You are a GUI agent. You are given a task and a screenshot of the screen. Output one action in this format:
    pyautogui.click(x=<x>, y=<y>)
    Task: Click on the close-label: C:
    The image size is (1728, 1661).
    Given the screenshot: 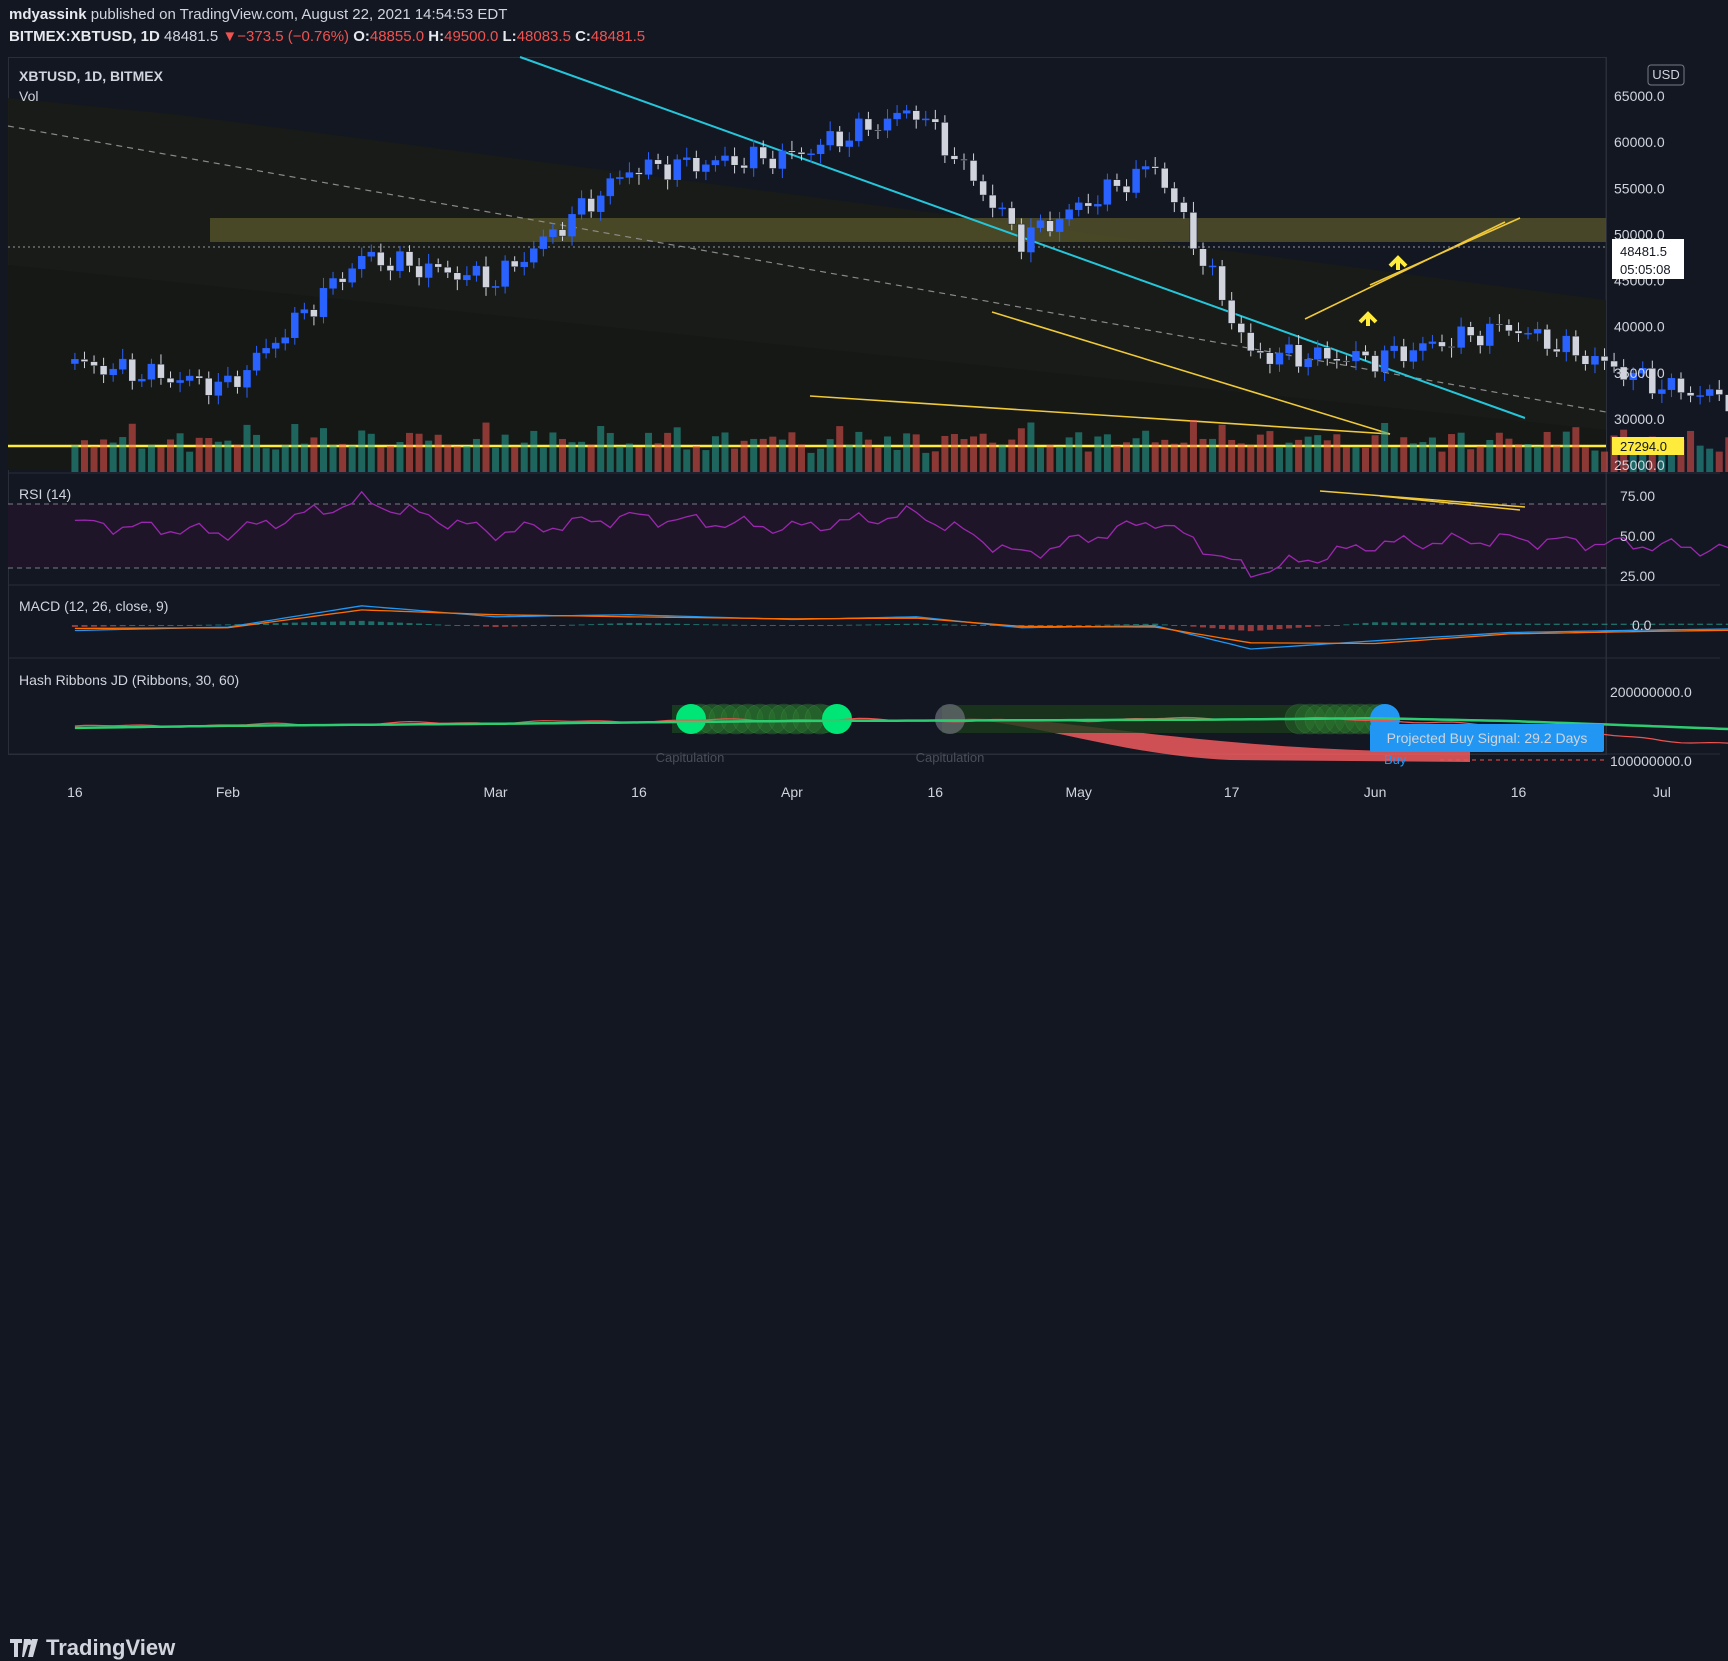 What is the action you would take?
    pyautogui.click(x=583, y=36)
    